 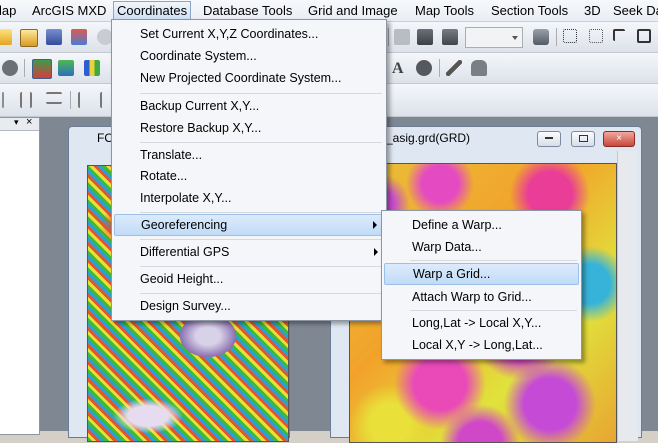 What do you see at coordinates (627, 296) in the screenshot?
I see `vertical-scrollbar` at bounding box center [627, 296].